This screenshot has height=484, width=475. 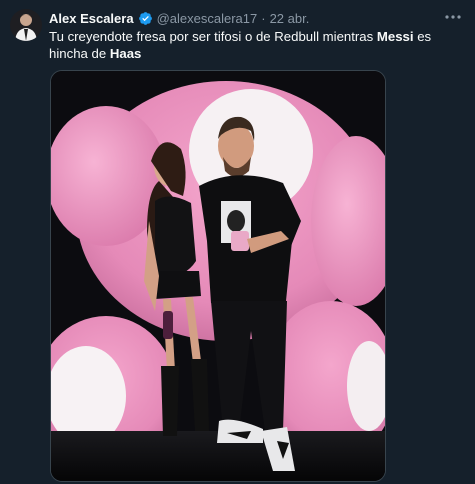 What do you see at coordinates (395, 36) in the screenshot?
I see `tweet-text-bold-messi: Messi` at bounding box center [395, 36].